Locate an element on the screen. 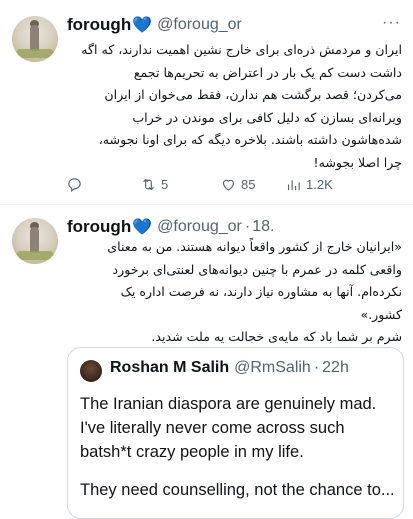 The image size is (413, 519). quoted-tweet-header: Roshan M Salih @RmSalih · 22h is located at coordinates (229, 368).